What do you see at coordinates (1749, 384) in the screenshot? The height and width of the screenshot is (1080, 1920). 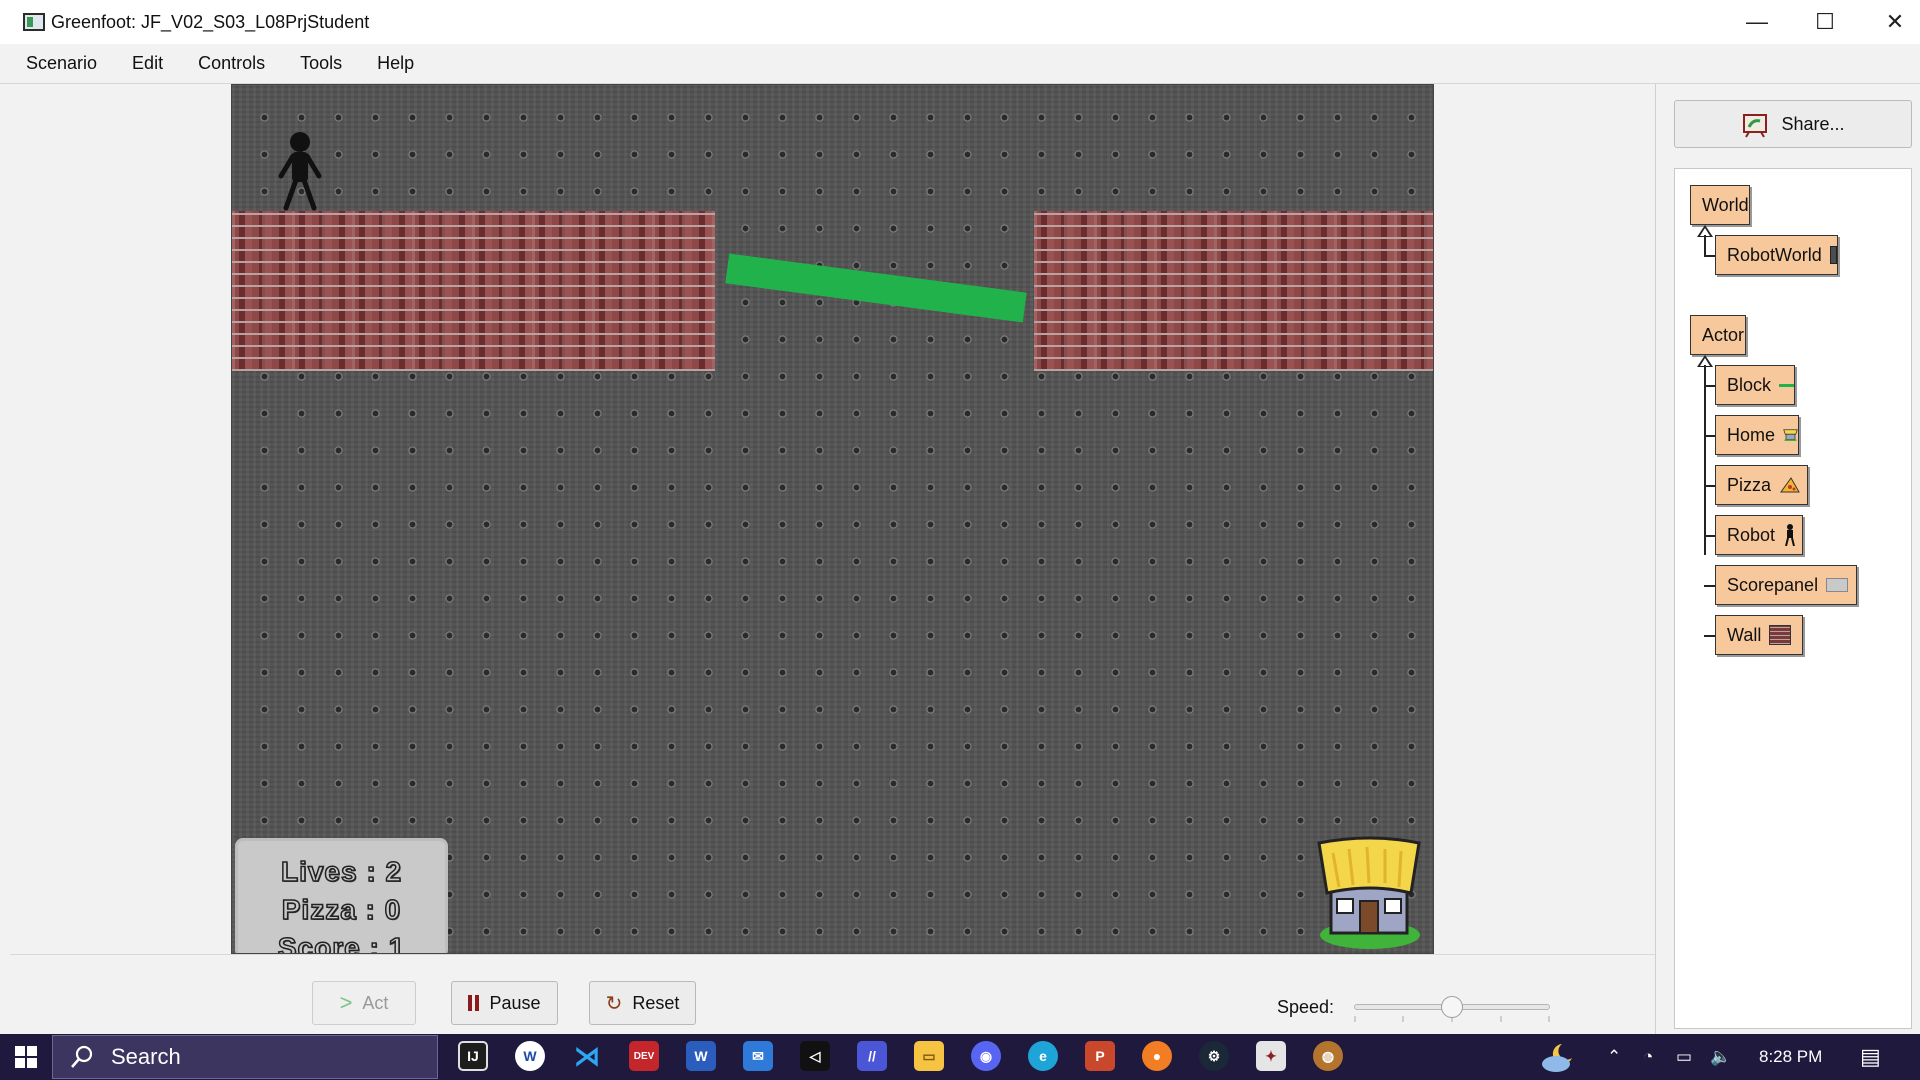 I see `class-block-label: Block` at bounding box center [1749, 384].